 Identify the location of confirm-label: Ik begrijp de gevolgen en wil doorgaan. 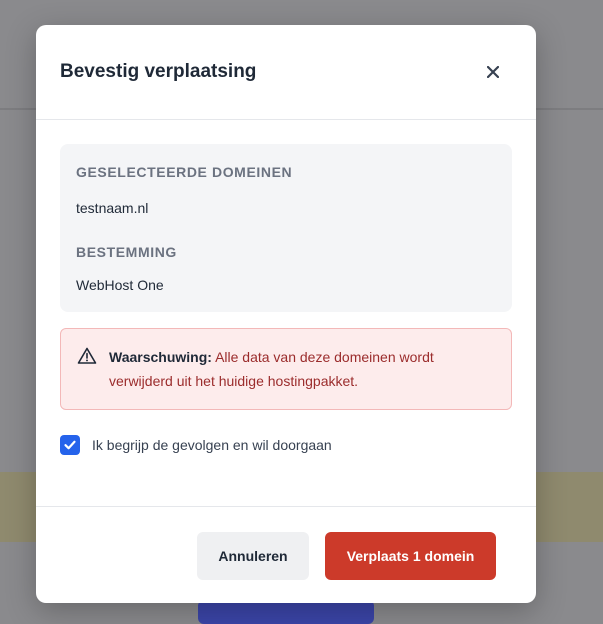
(212, 445).